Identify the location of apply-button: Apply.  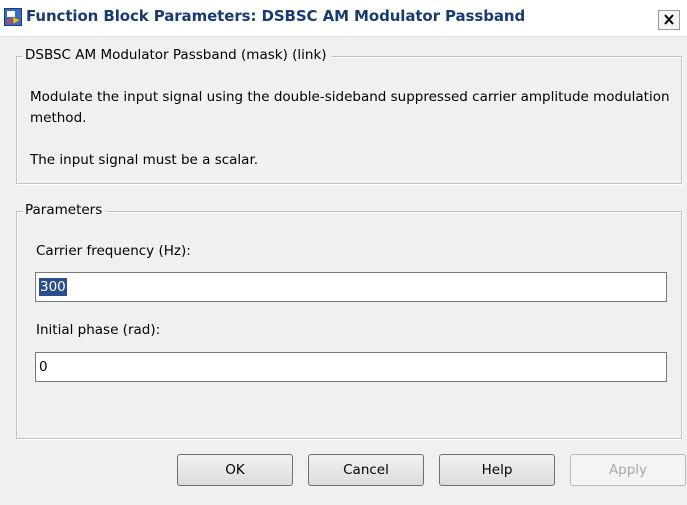
(628, 470).